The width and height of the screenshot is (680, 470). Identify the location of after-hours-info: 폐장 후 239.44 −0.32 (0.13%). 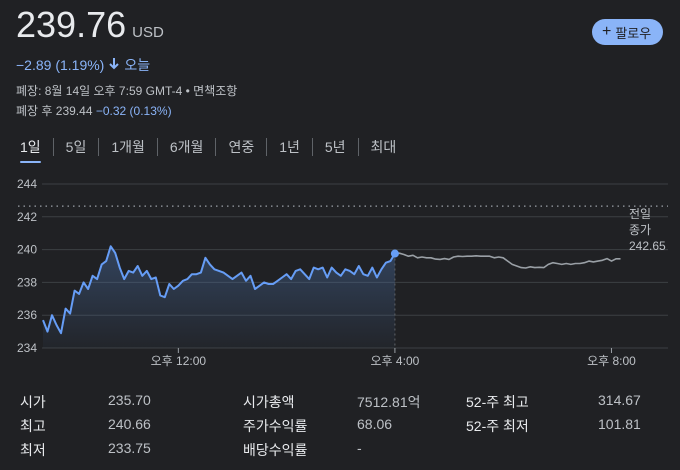
(94, 110).